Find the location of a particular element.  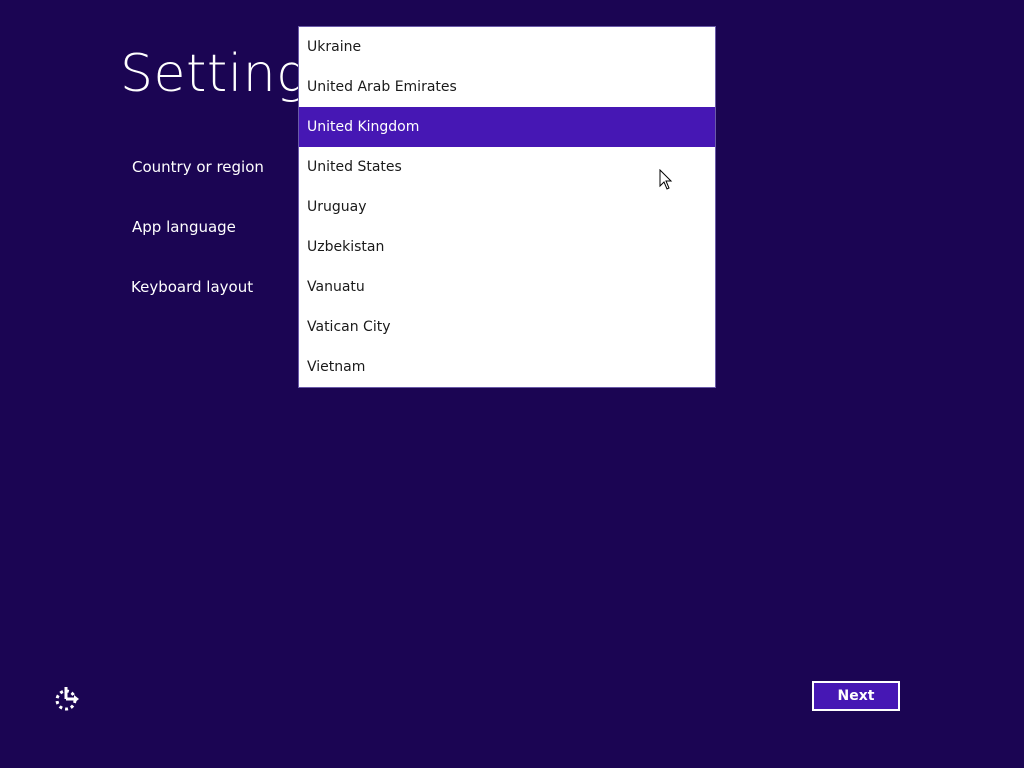

list-item: Vietnam is located at coordinates (507, 367).